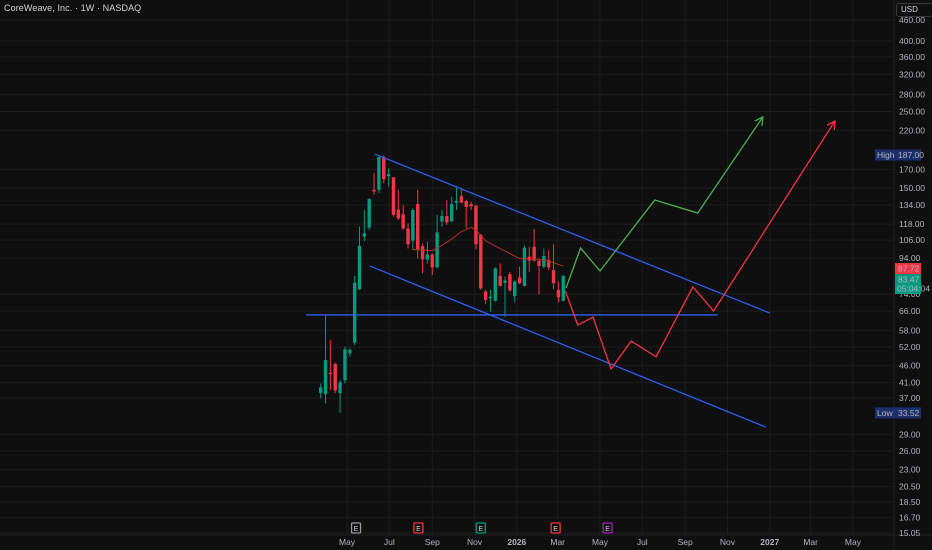 The height and width of the screenshot is (550, 932). Describe the element at coordinates (759, 120) in the screenshot. I see `bull-path-arrowhead-icon` at that location.